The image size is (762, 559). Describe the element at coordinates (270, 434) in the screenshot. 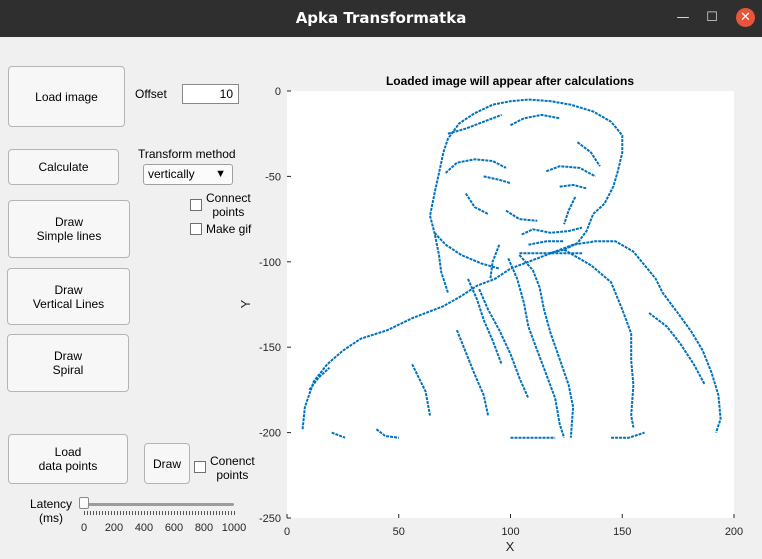

I see `y-tick-label: -200` at that location.